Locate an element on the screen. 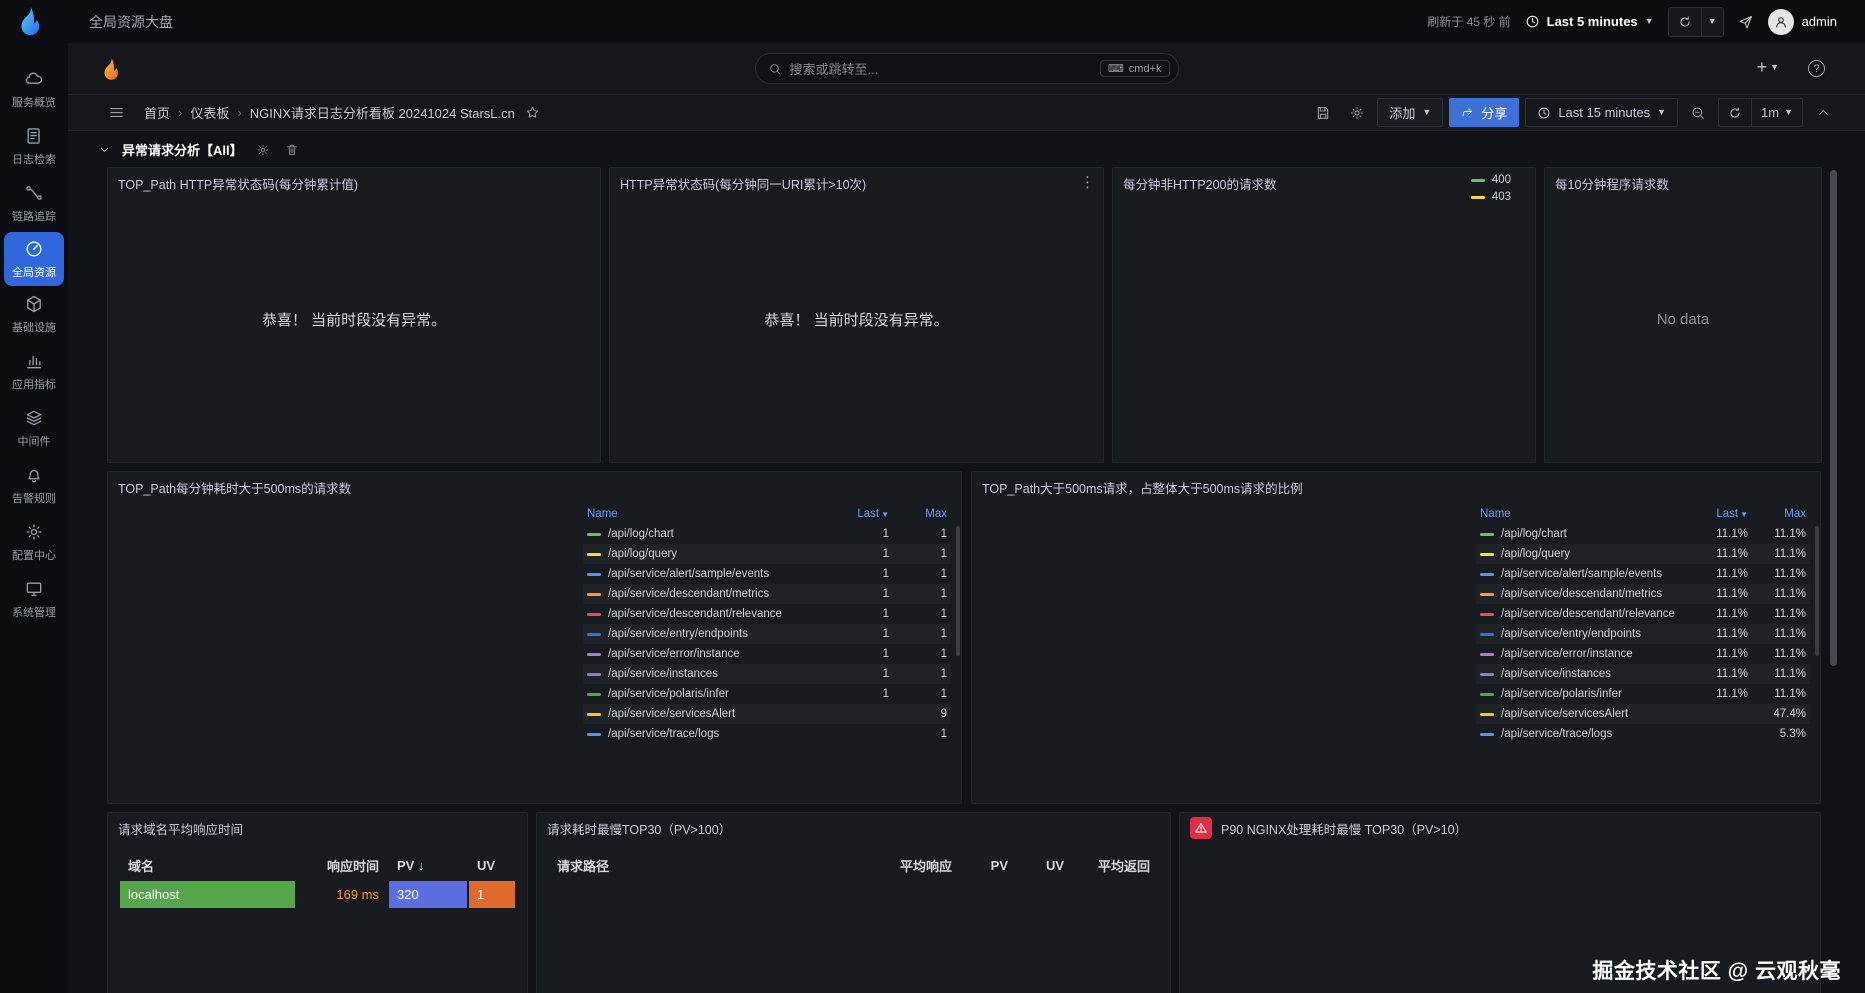 The image size is (1865, 993). dashboard-settings-button is located at coordinates (1357, 113).